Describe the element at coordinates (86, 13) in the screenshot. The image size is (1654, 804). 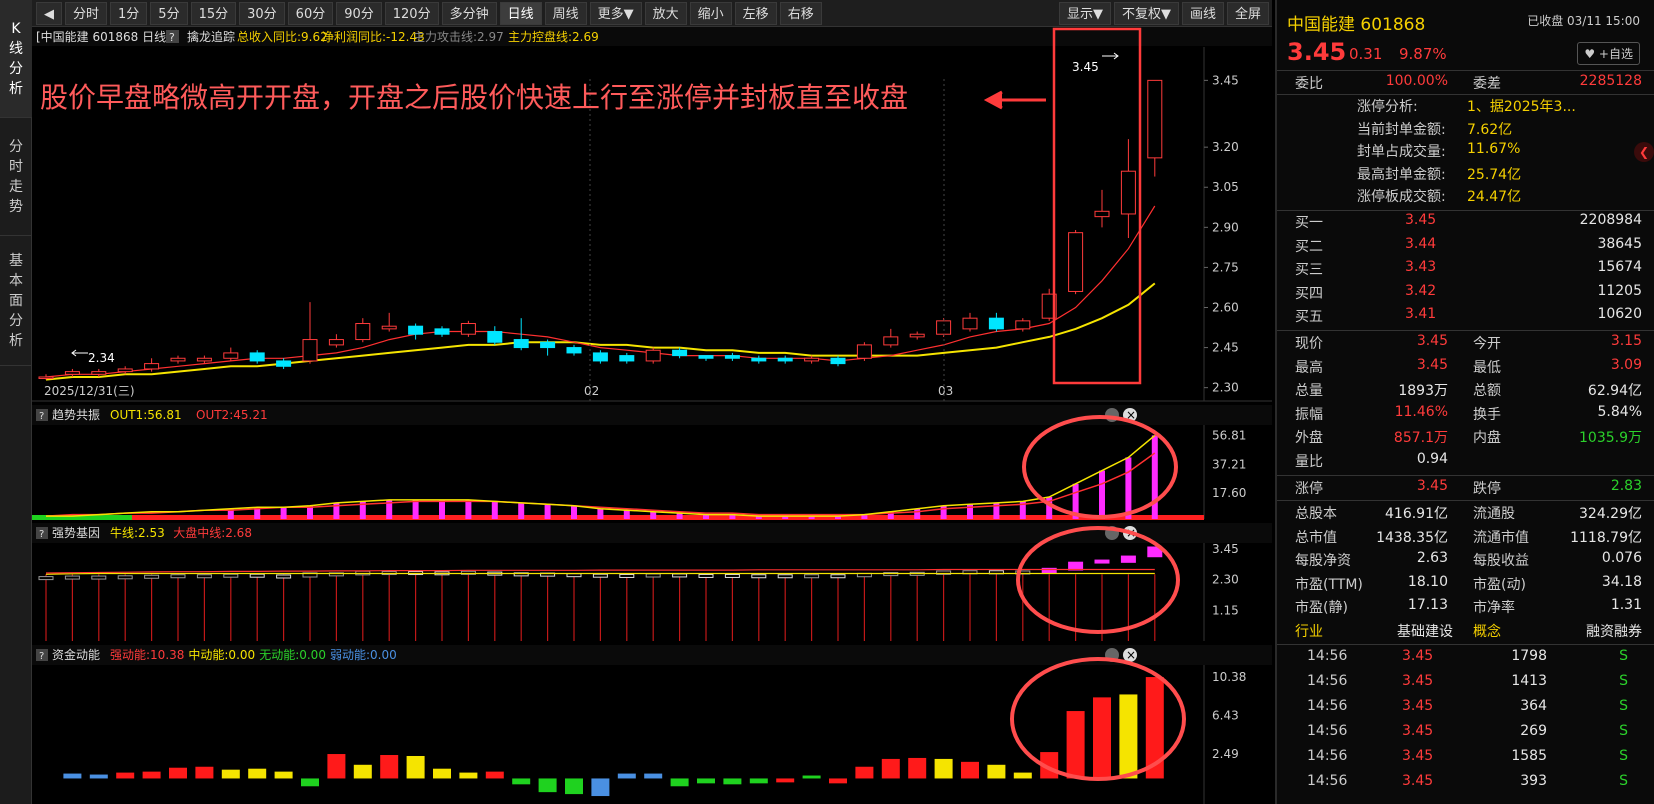
I see `toolbar-btn-0: 分时` at that location.